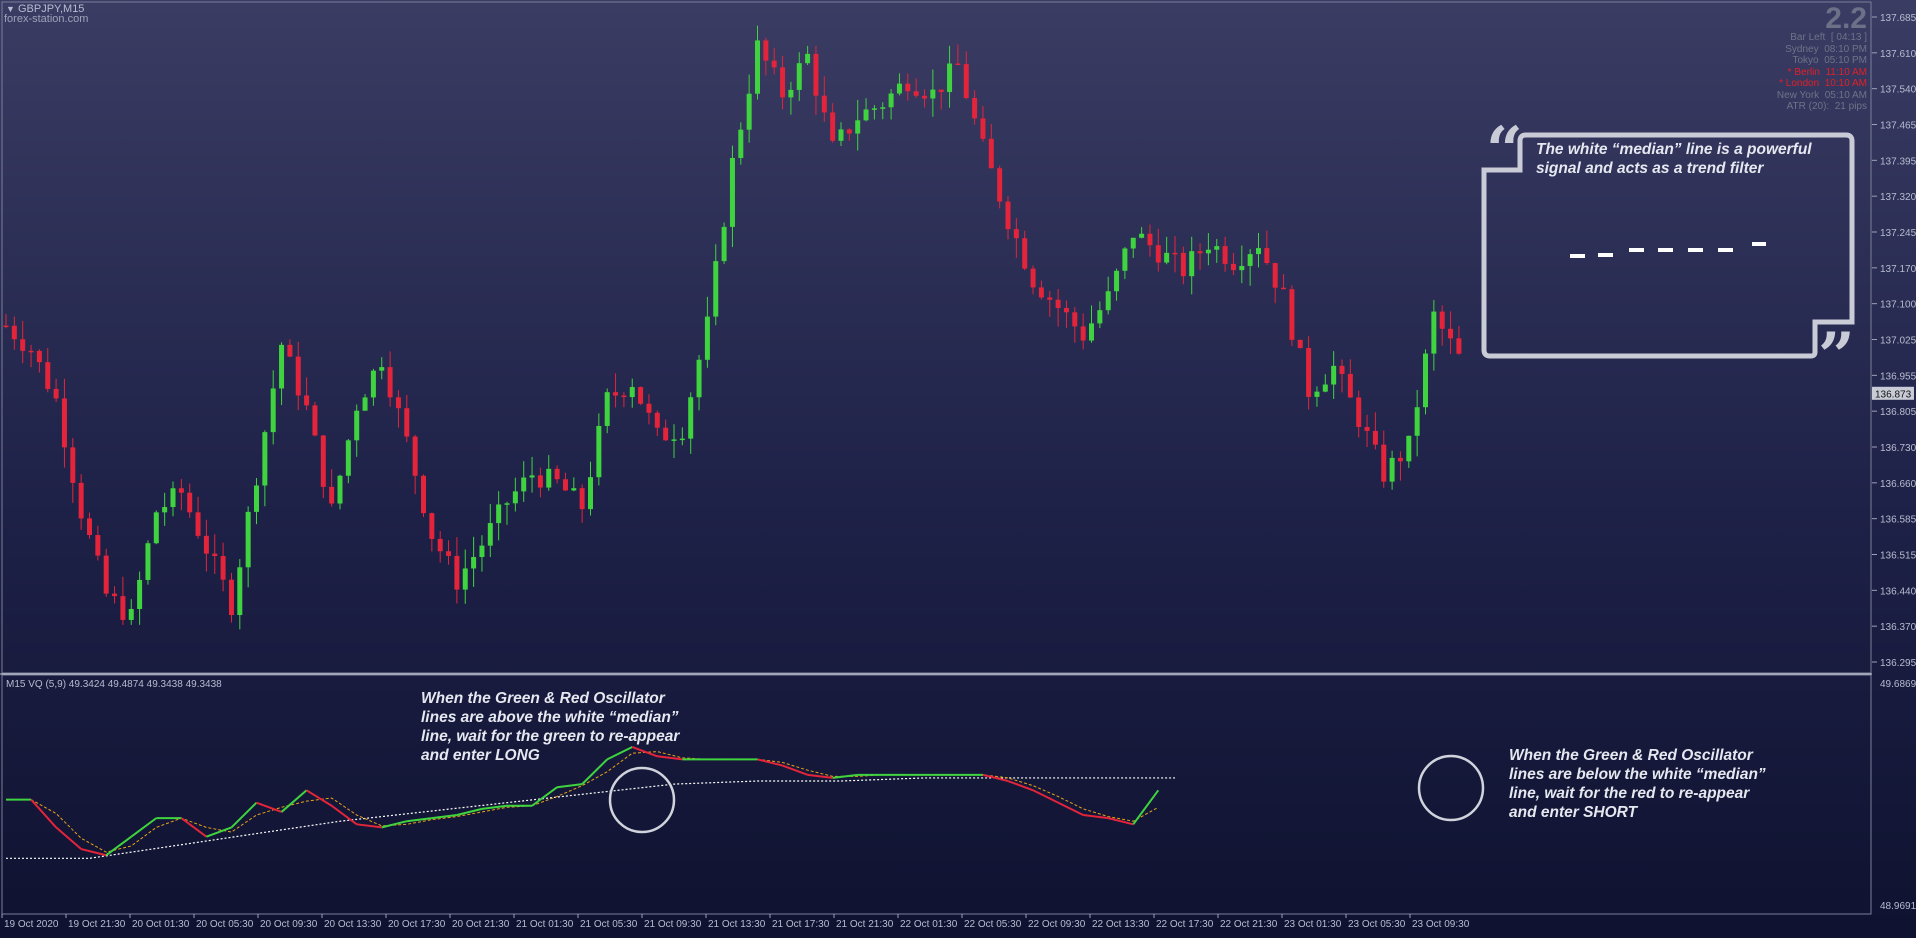 Image resolution: width=1916 pixels, height=938 pixels. Describe the element at coordinates (1898, 269) in the screenshot. I see `price-tick-label: 137.170` at that location.